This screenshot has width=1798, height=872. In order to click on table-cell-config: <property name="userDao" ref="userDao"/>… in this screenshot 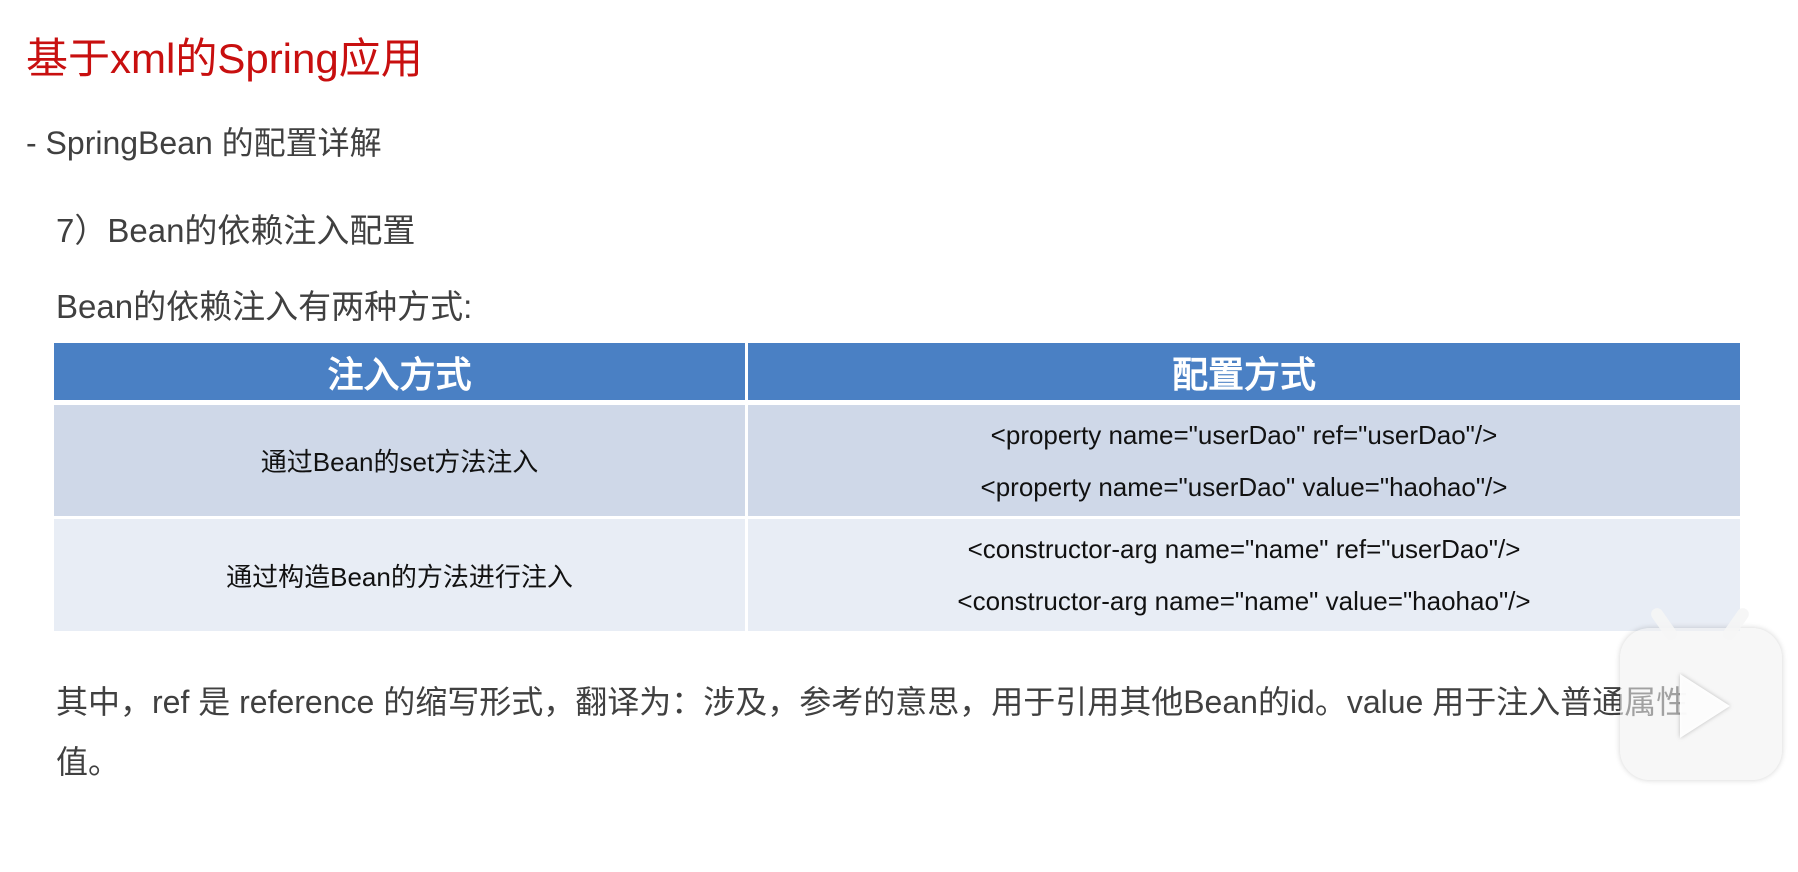, I will do `click(1244, 460)`.